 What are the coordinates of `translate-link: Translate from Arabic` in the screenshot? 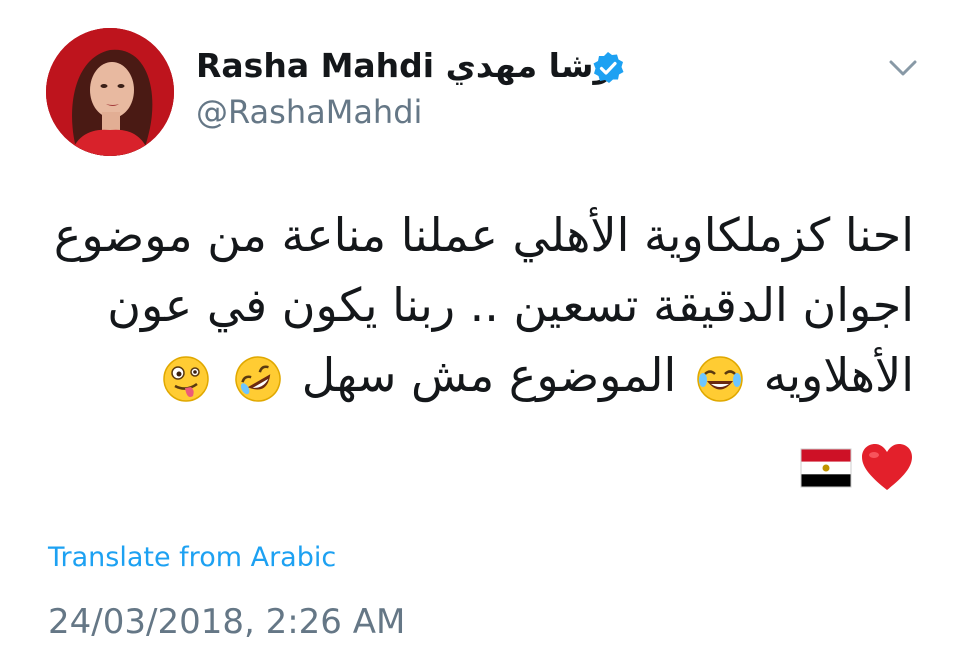 It's located at (192, 558).